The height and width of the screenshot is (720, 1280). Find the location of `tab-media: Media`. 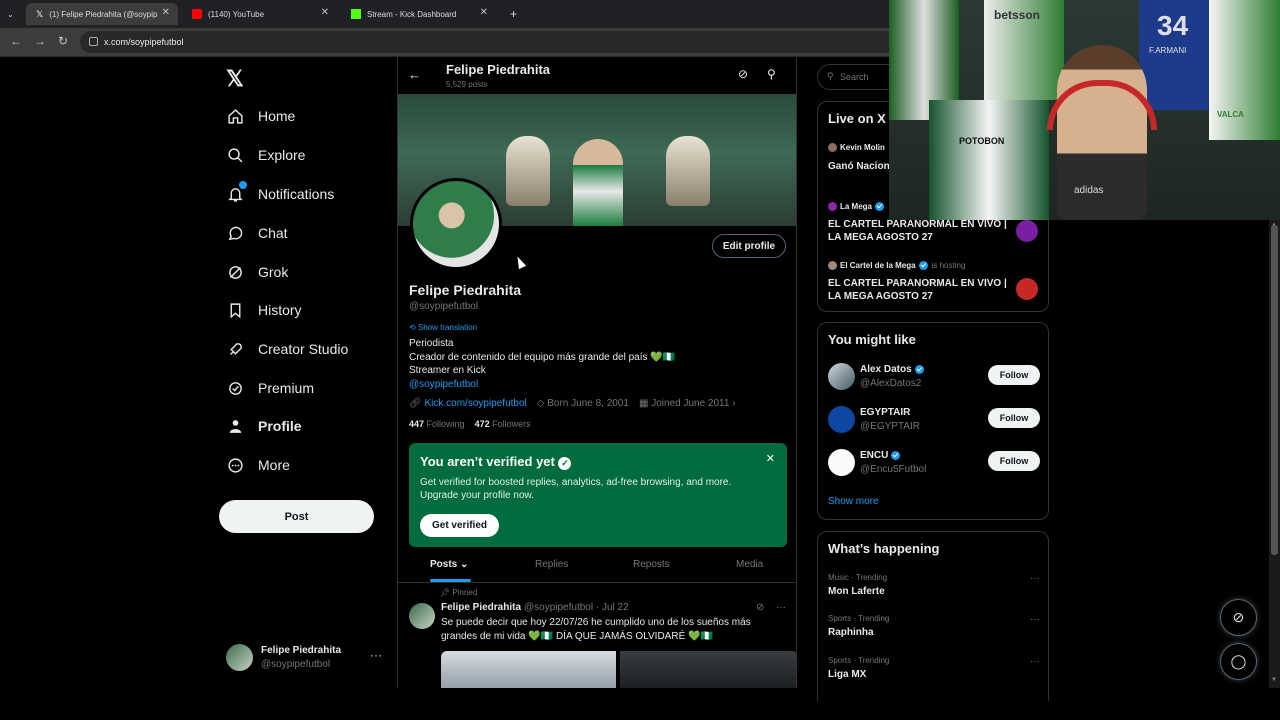

tab-media: Media is located at coordinates (749, 564).